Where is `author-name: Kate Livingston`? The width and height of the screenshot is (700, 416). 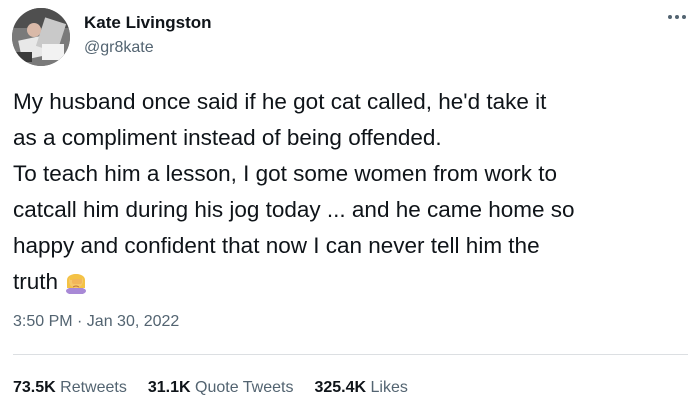
author-name: Kate Livingston is located at coordinates (148, 23).